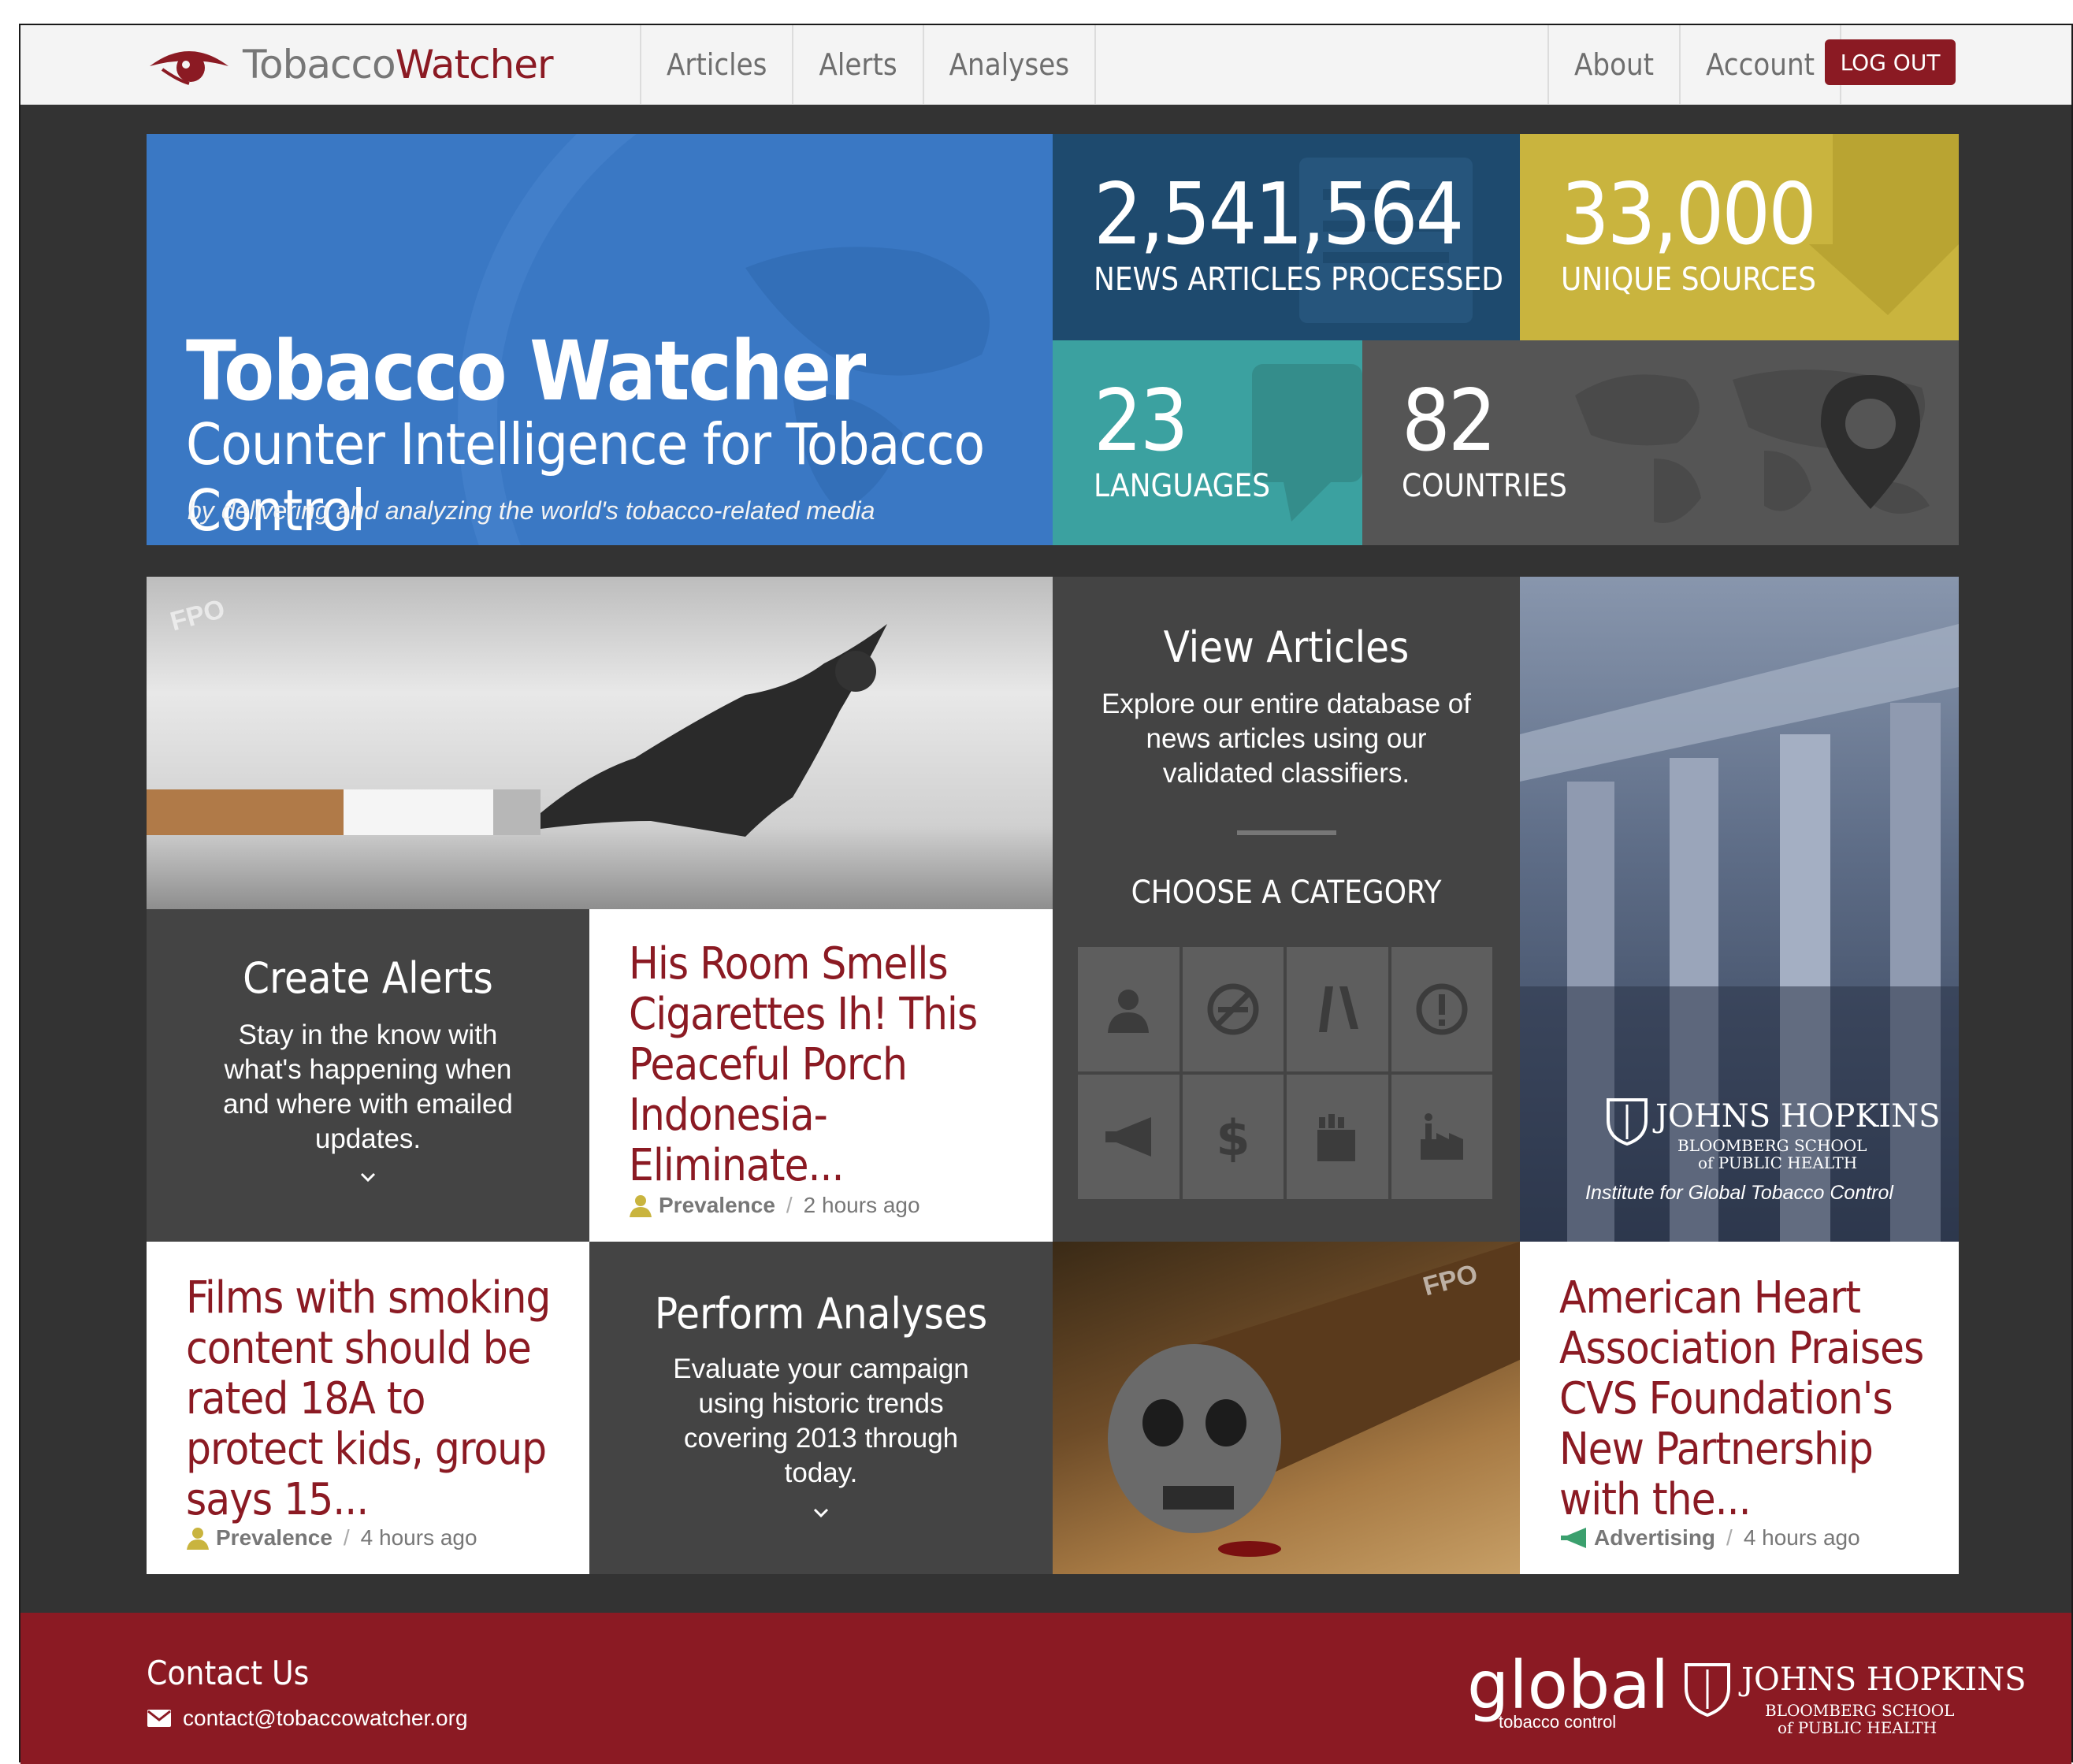 The width and height of the screenshot is (2073, 1764). I want to click on category-industry, so click(1441, 1137).